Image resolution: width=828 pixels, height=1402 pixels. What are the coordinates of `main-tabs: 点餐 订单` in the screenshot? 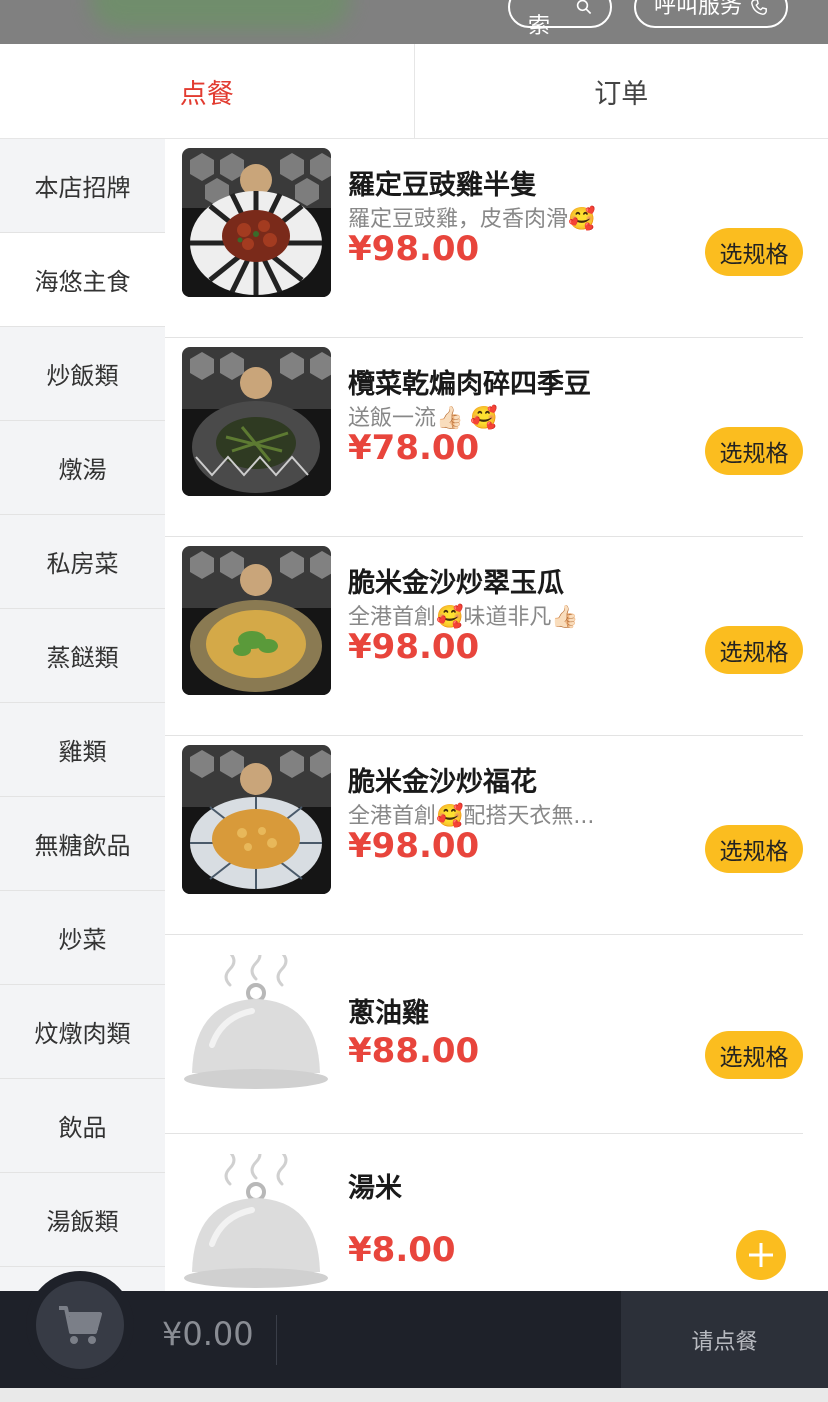 It's located at (414, 91).